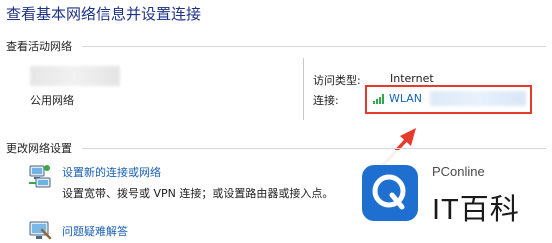 Image resolution: width=552 pixels, height=243 pixels. Describe the element at coordinates (104, 14) in the screenshot. I see `page-title: 查看基本网络信息并设置连接` at that location.